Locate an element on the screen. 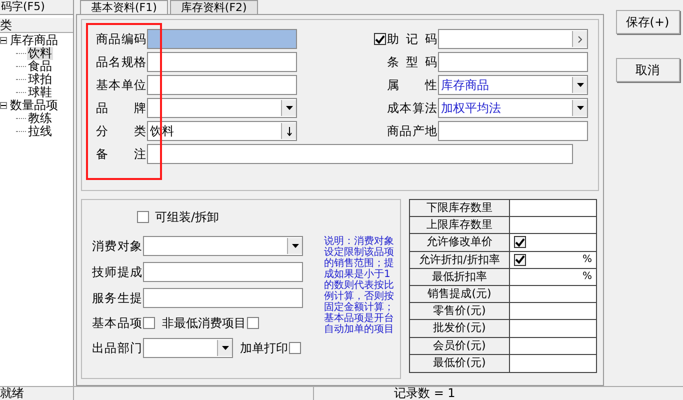 Image resolution: width=683 pixels, height=400 pixels. field-label: 基本单位 is located at coordinates (121, 85).